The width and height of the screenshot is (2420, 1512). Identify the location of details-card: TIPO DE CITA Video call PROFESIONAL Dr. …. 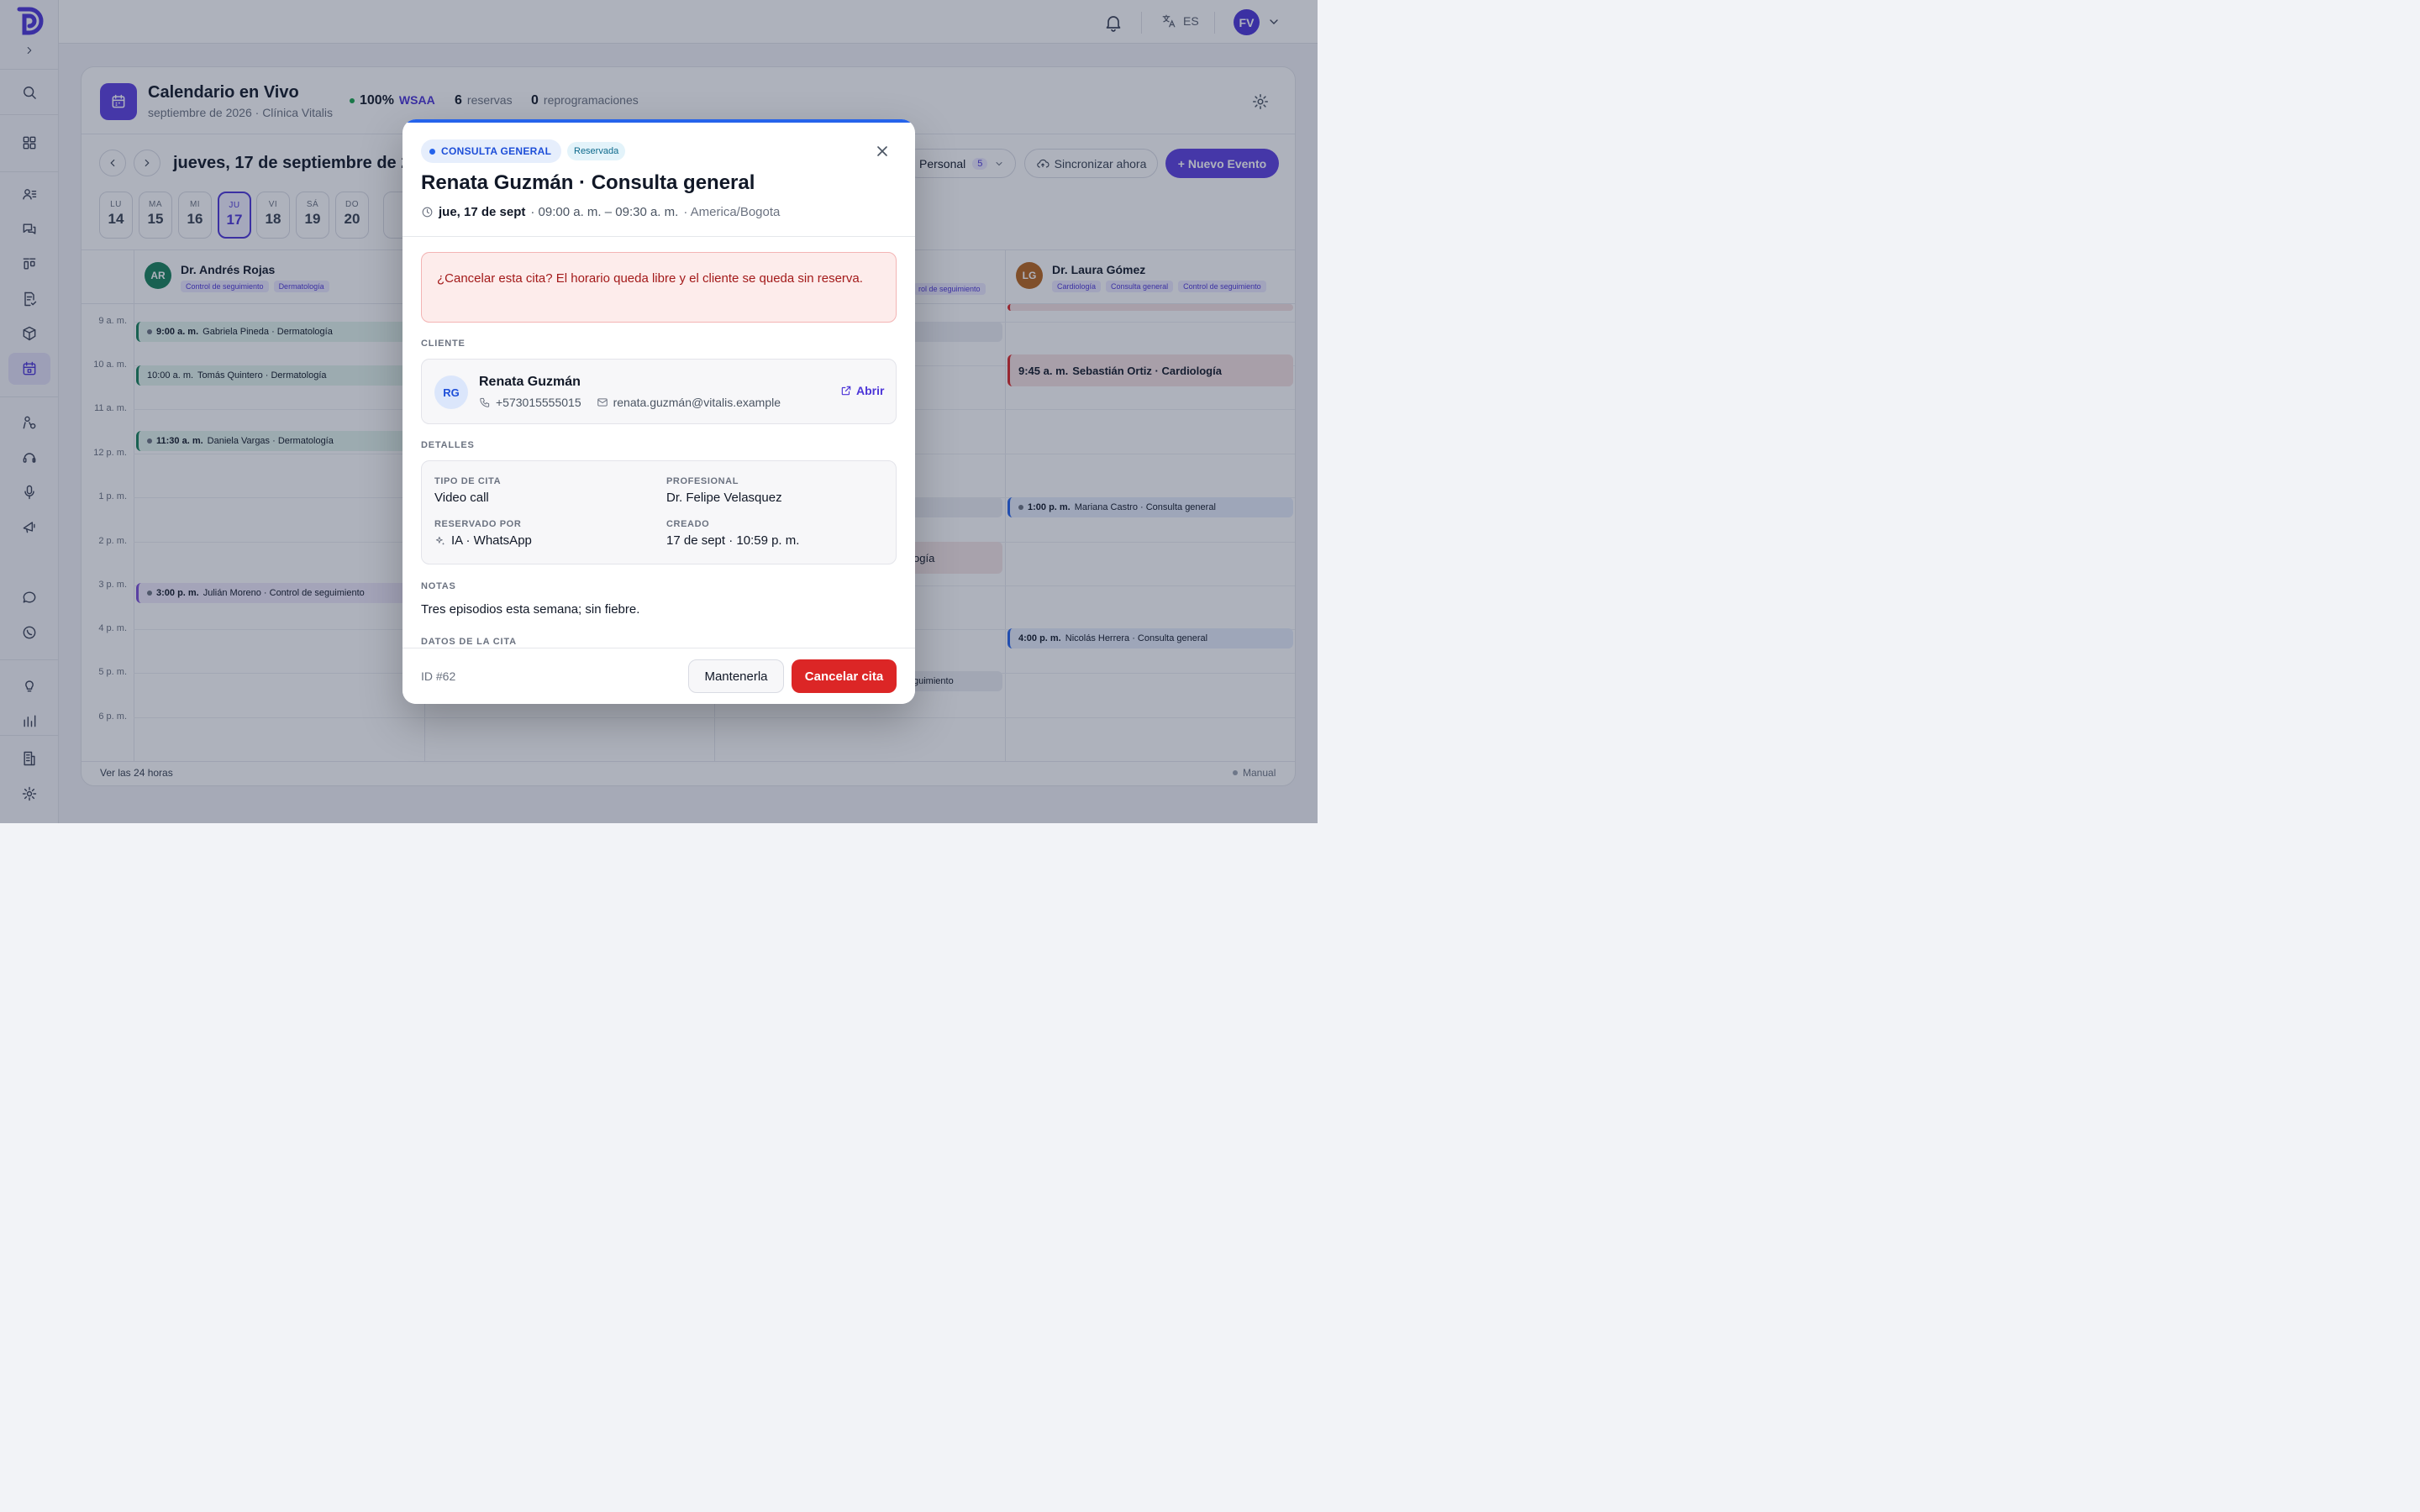
(659, 512).